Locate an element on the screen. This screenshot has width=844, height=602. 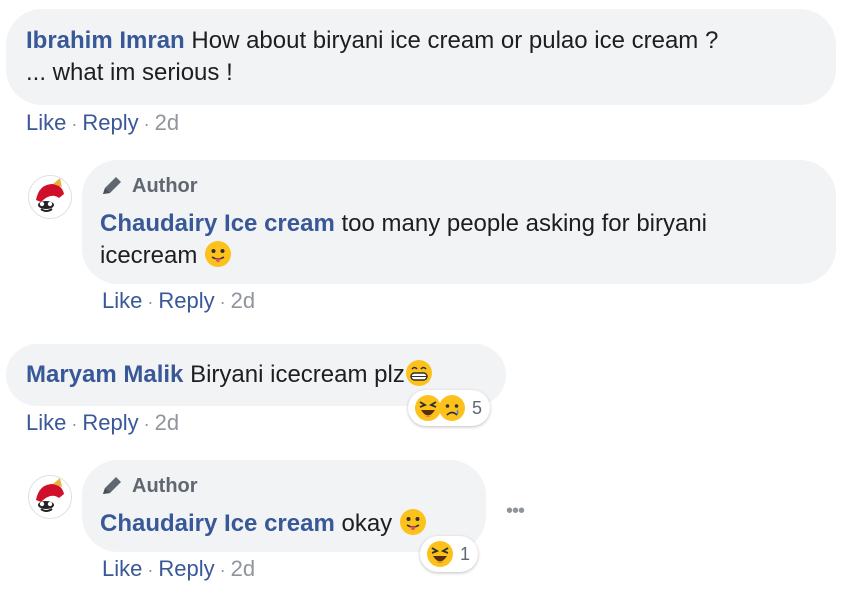
comment-text: Maryam Malik Biryani icecream plz is located at coordinates (266, 375).